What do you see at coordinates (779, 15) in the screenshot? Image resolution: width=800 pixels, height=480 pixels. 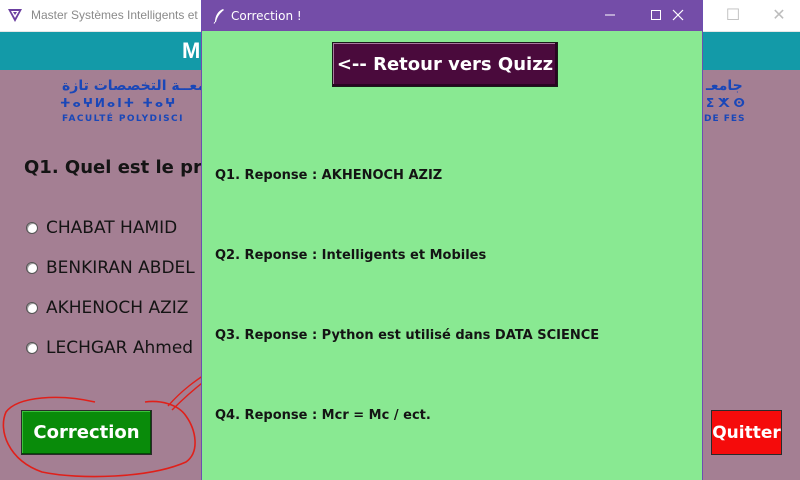 I see `main-close-icon: ✕` at bounding box center [779, 15].